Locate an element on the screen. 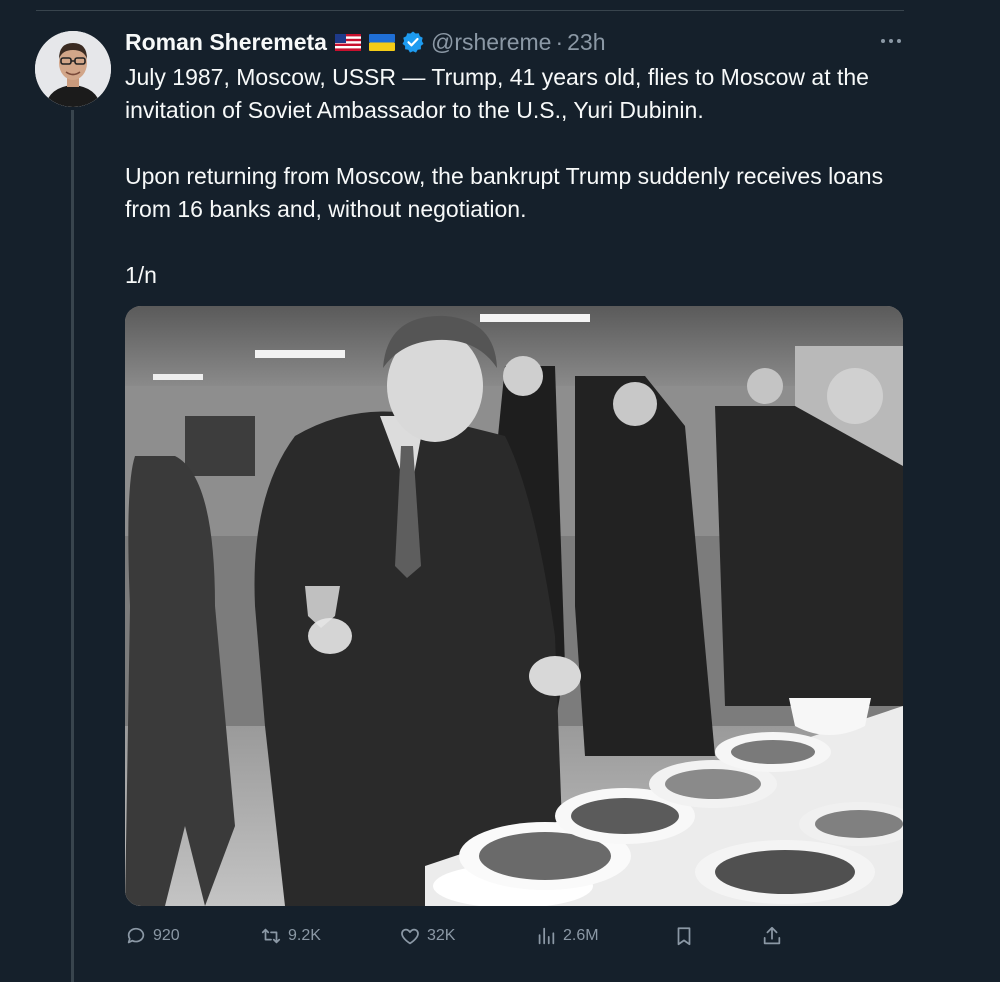 Image resolution: width=1000 pixels, height=982 pixels. retweet-count: 9.2K is located at coordinates (304, 935).